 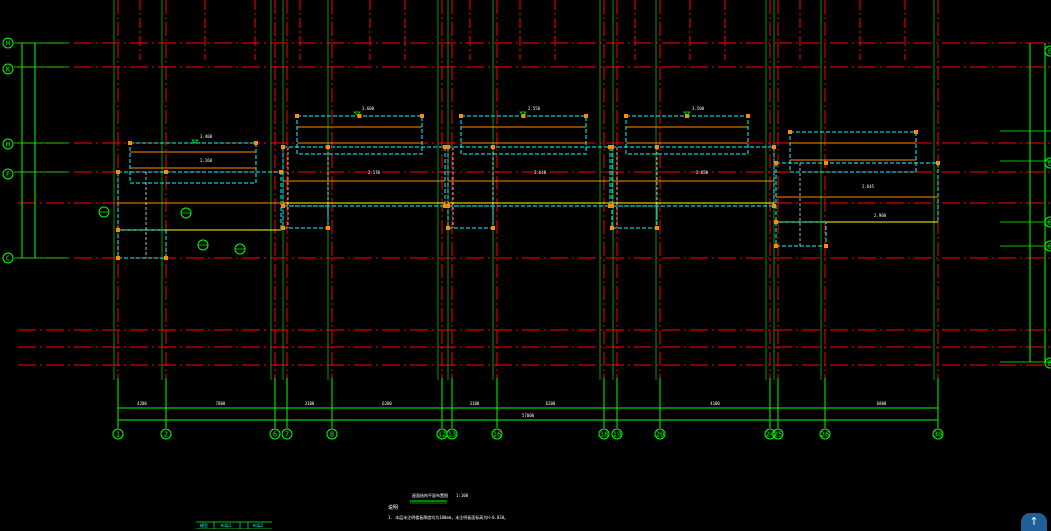 What do you see at coordinates (634, 217) in the screenshot?
I see `block4-pocket` at bounding box center [634, 217].